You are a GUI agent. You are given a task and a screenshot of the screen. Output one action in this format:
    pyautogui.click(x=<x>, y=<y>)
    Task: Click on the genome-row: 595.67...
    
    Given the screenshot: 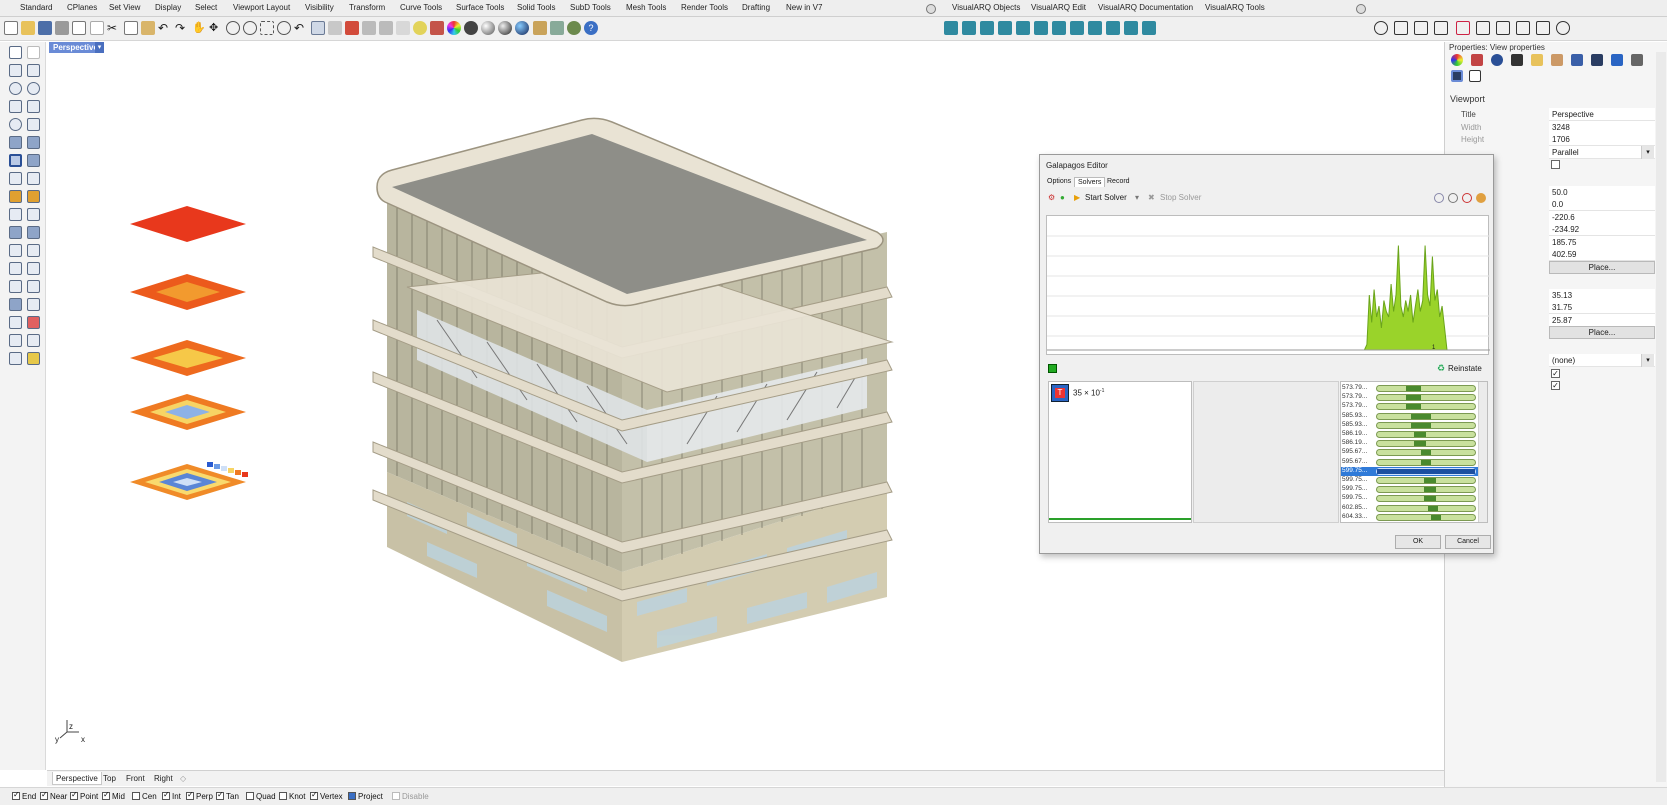 What is the action you would take?
    pyautogui.click(x=1410, y=452)
    